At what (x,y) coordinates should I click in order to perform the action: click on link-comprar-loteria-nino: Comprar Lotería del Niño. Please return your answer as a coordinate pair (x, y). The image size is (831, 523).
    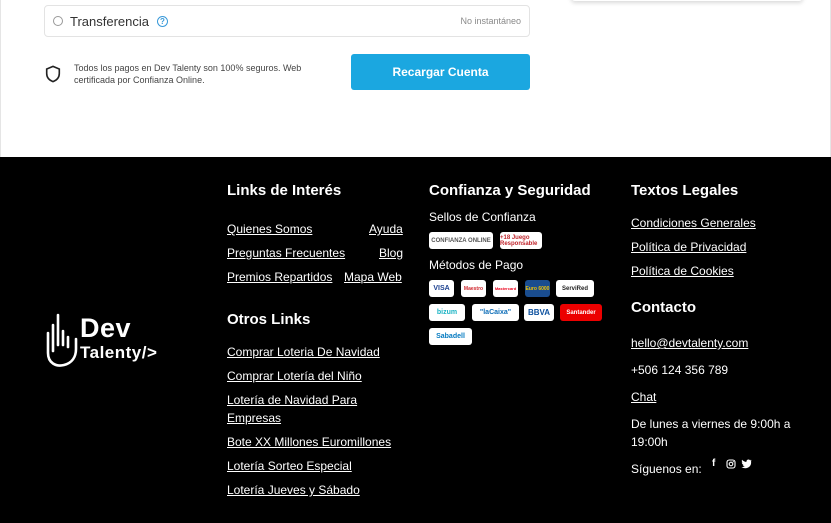
    Looking at the image, I should click on (294, 376).